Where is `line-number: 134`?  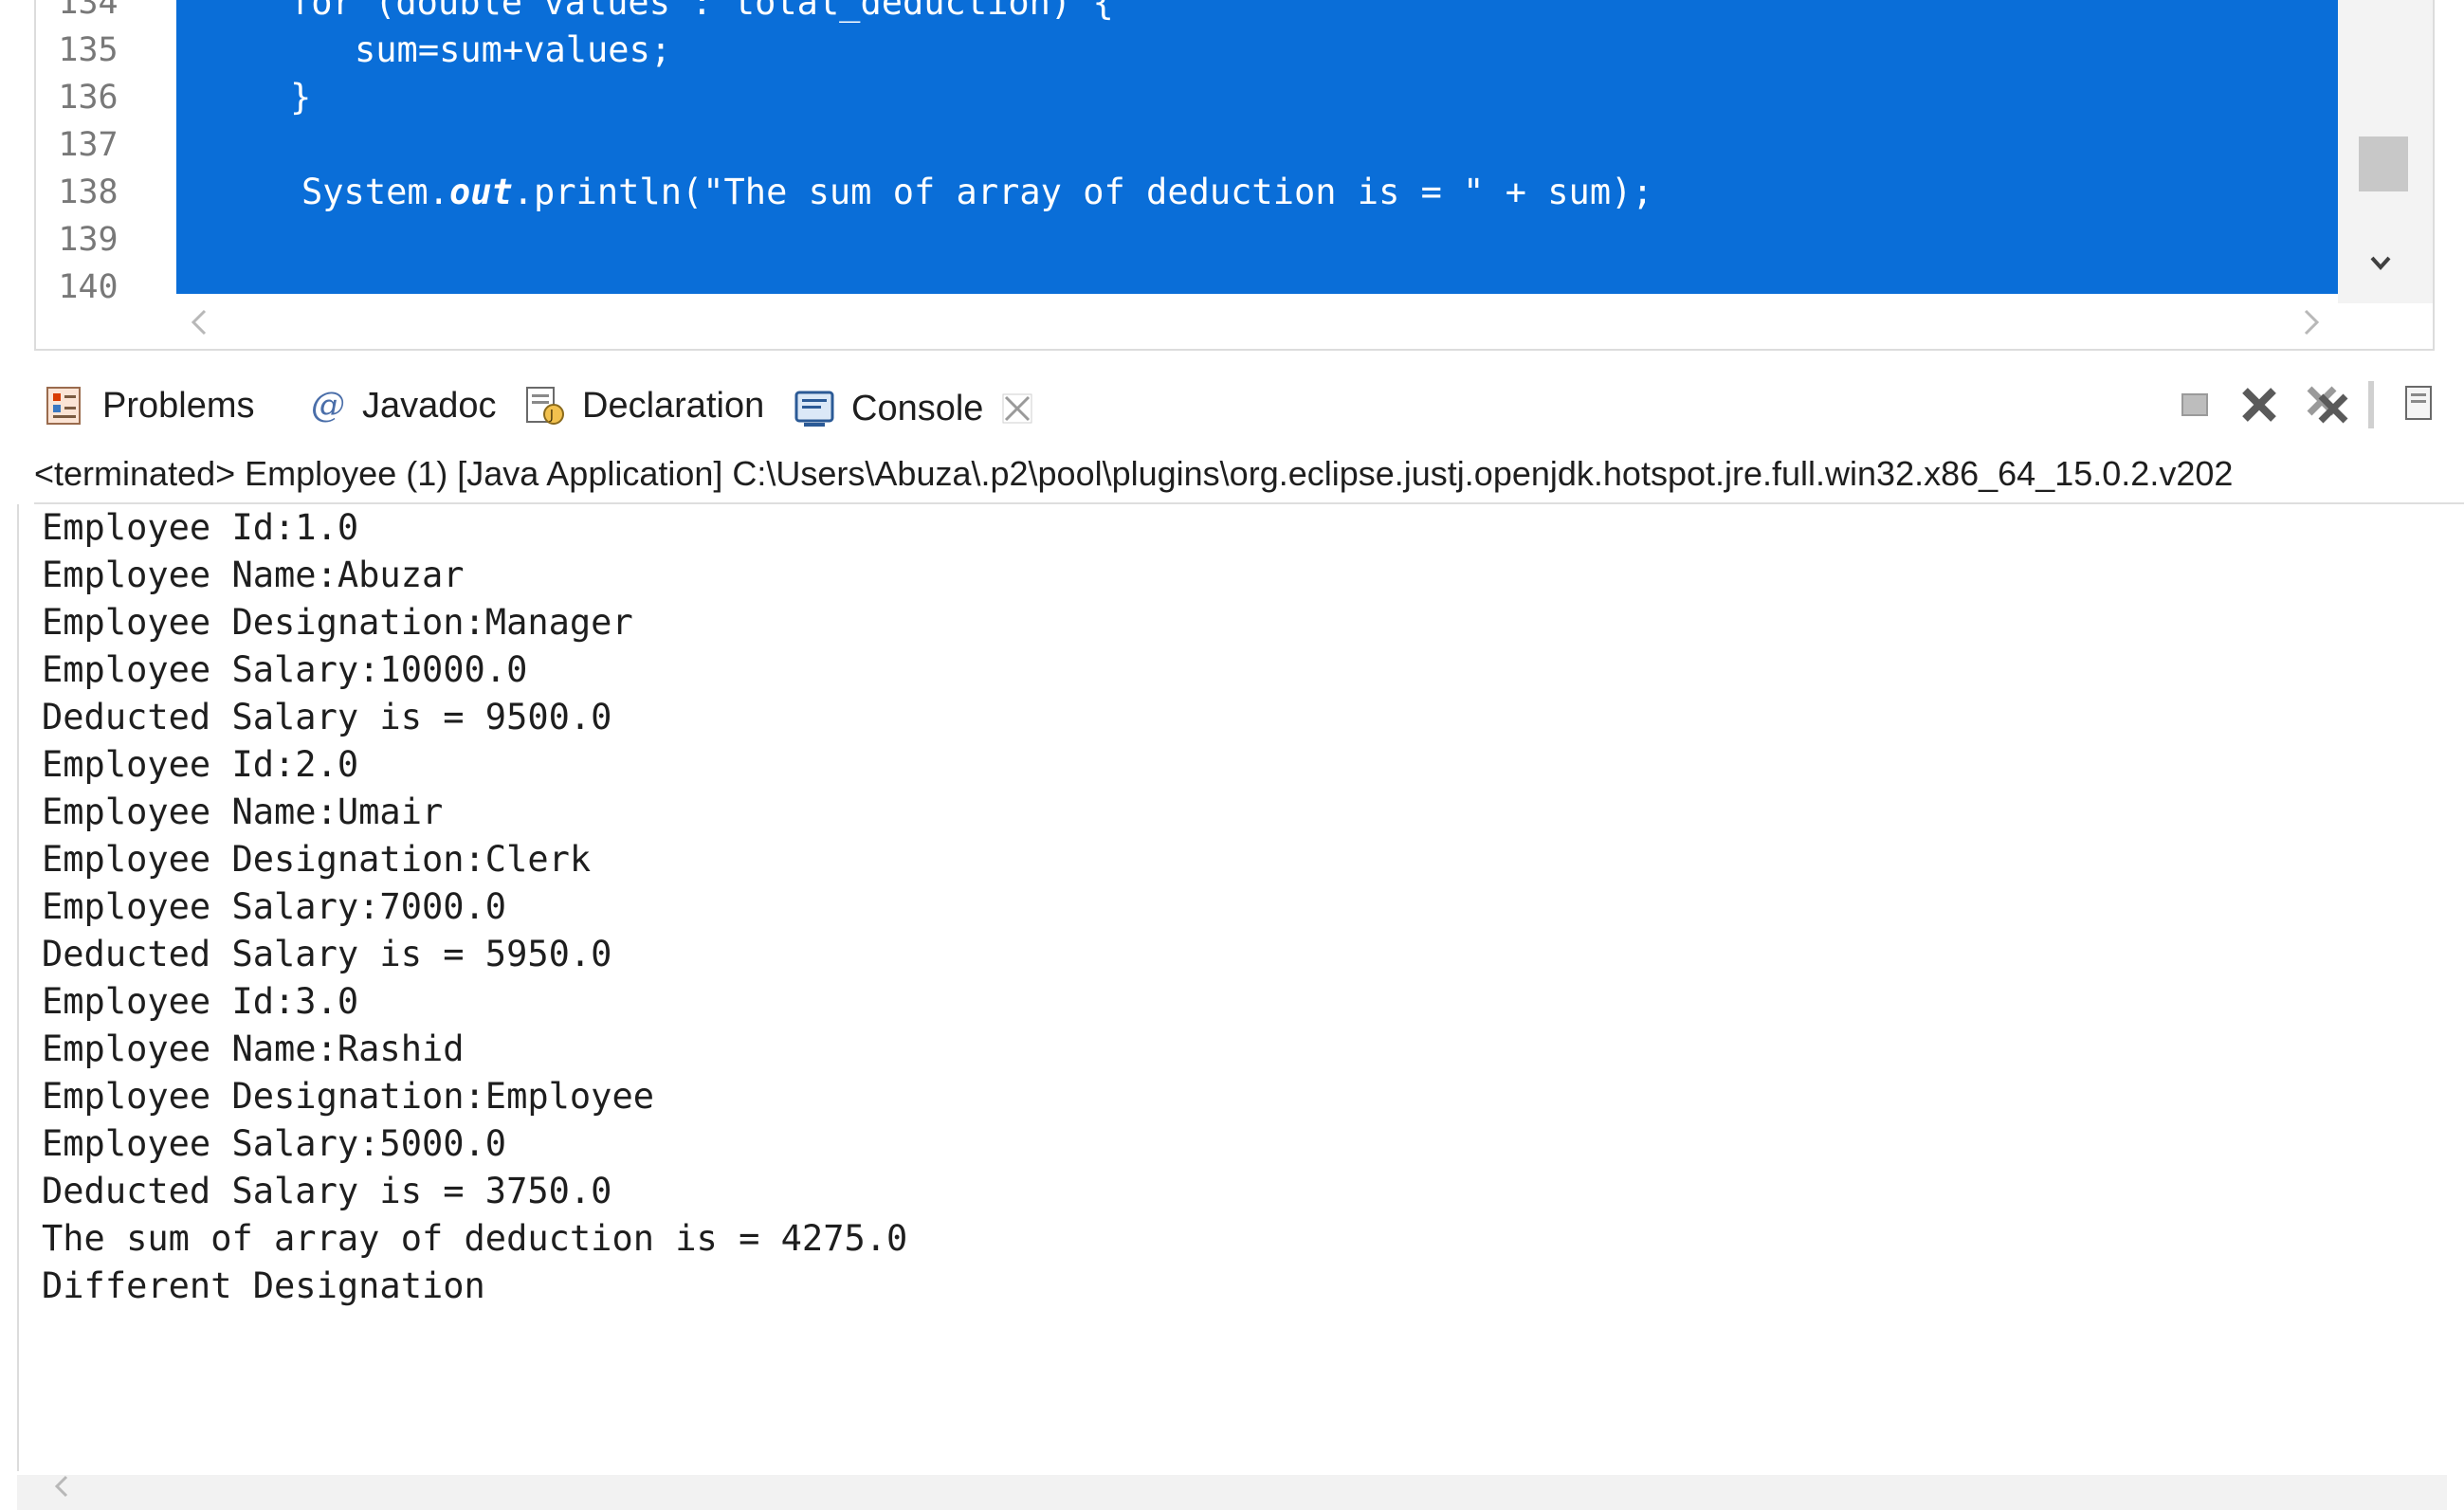 line-number: 134 is located at coordinates (88, 11).